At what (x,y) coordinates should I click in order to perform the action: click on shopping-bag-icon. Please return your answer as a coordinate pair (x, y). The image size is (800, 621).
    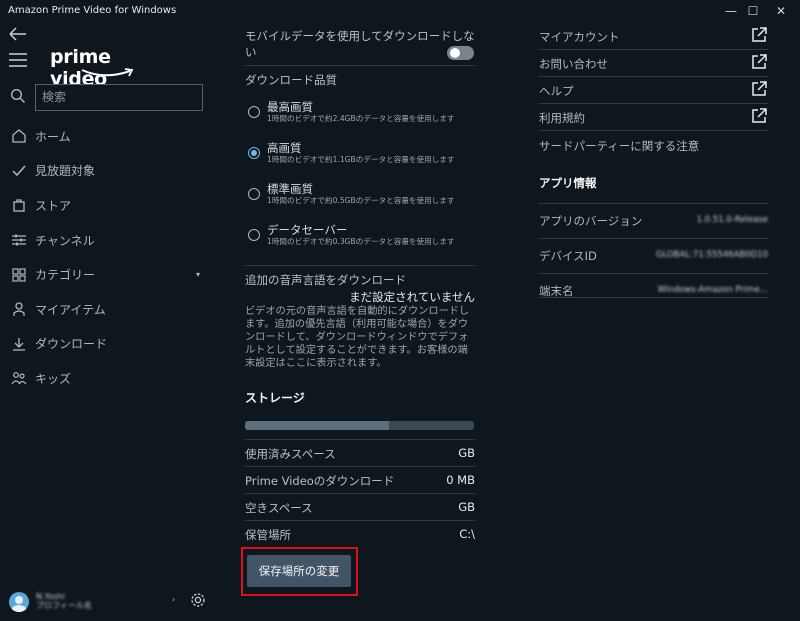
    Looking at the image, I should click on (19, 205).